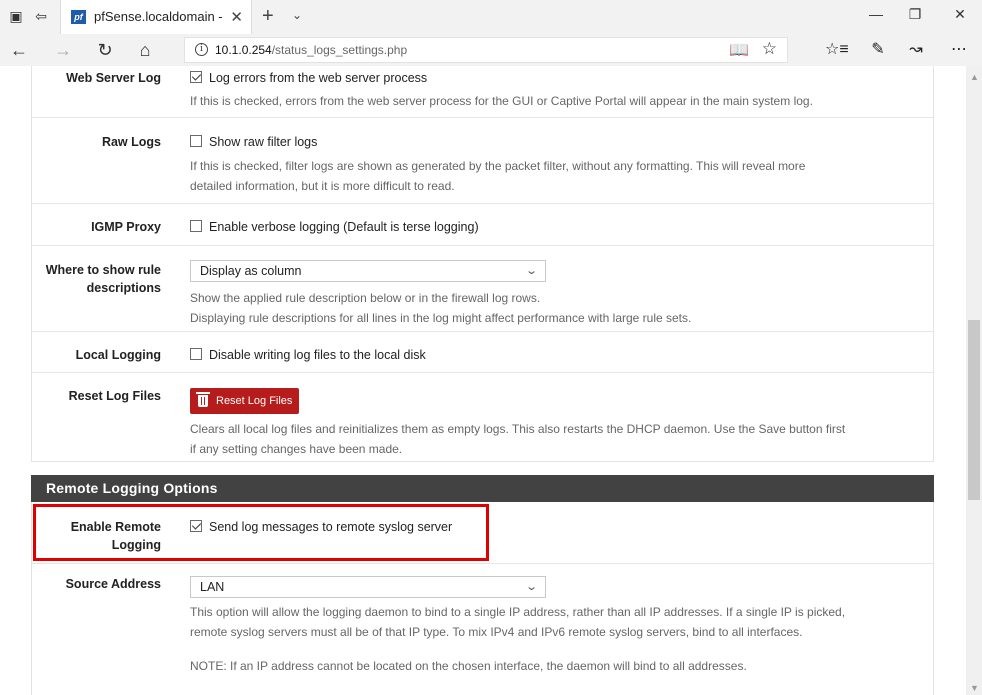 The height and width of the screenshot is (695, 982). What do you see at coordinates (41, 16) in the screenshot?
I see `tab-preview-icon: ⇦` at bounding box center [41, 16].